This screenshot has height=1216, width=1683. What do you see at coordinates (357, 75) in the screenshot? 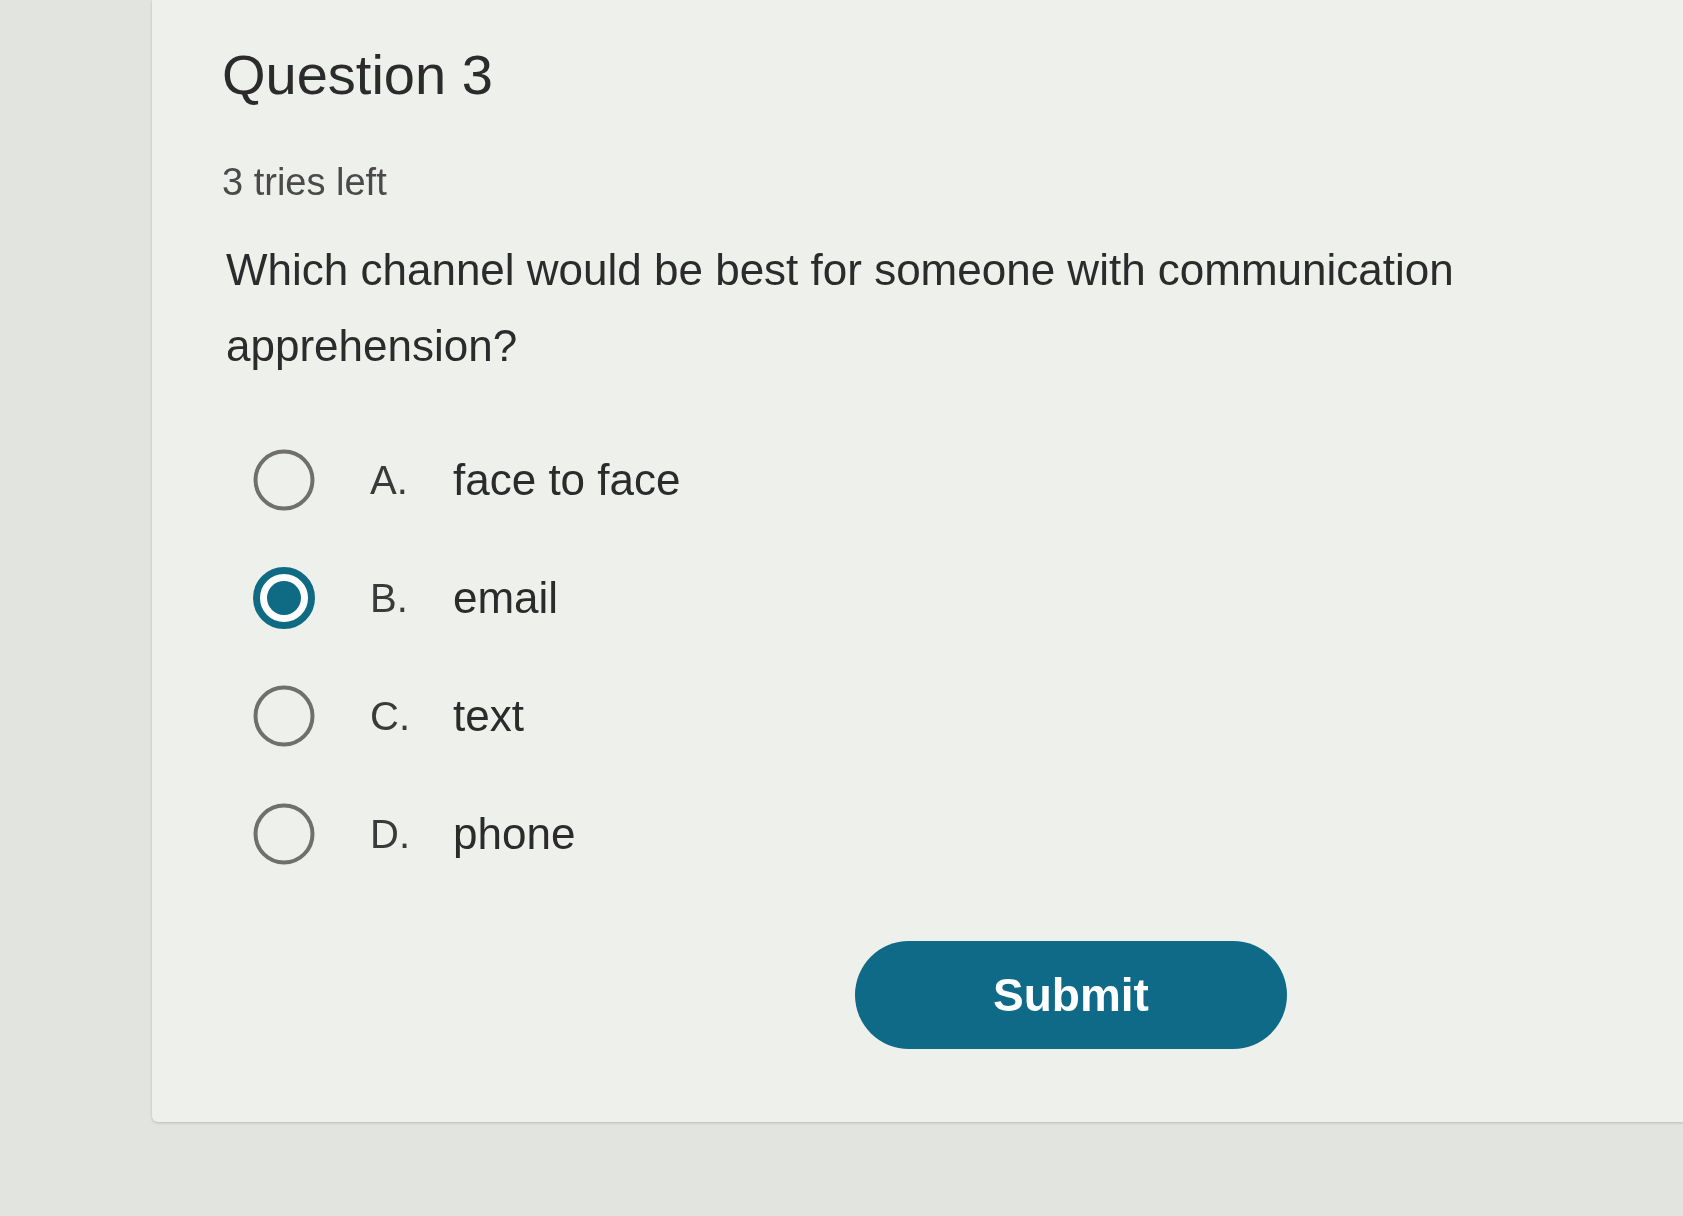
I see `question-title: Question 3` at bounding box center [357, 75].